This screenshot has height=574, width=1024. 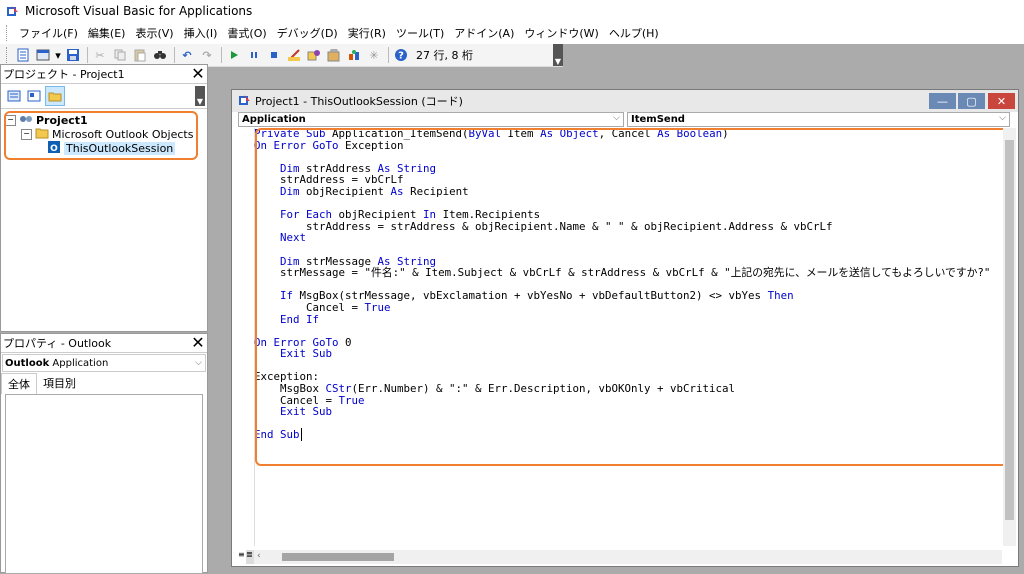 I want to click on dropdown-arrow-icon: ▾, so click(x=58, y=55).